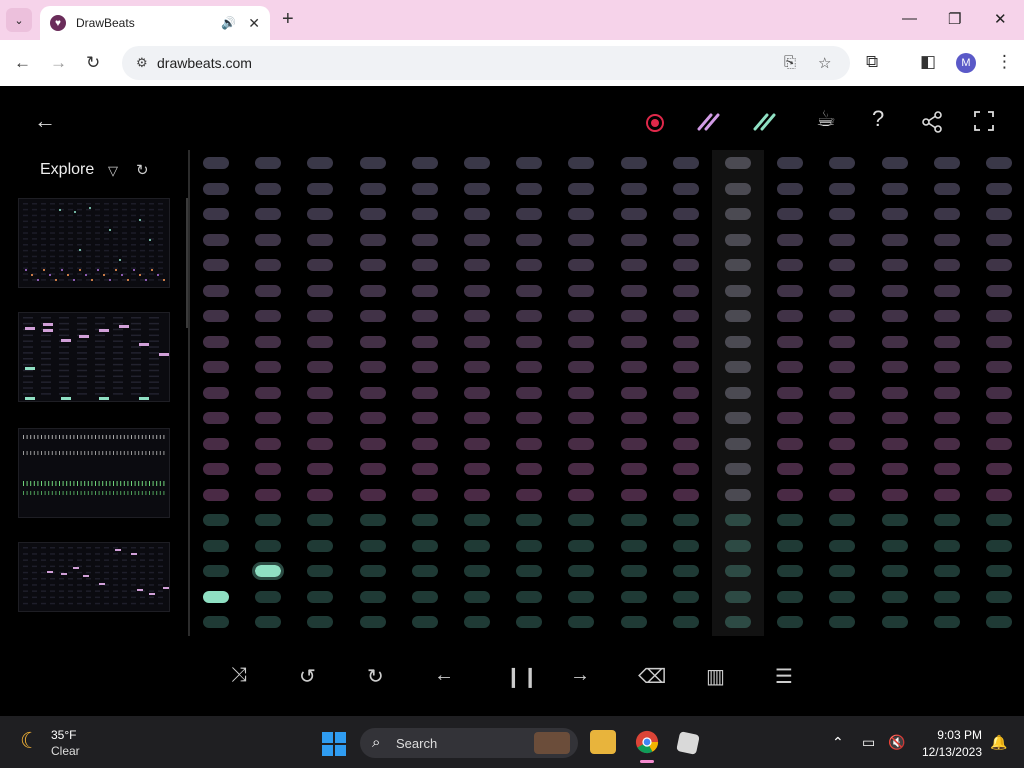  What do you see at coordinates (928, 62) in the screenshot?
I see `side-panel-icon: ◧` at bounding box center [928, 62].